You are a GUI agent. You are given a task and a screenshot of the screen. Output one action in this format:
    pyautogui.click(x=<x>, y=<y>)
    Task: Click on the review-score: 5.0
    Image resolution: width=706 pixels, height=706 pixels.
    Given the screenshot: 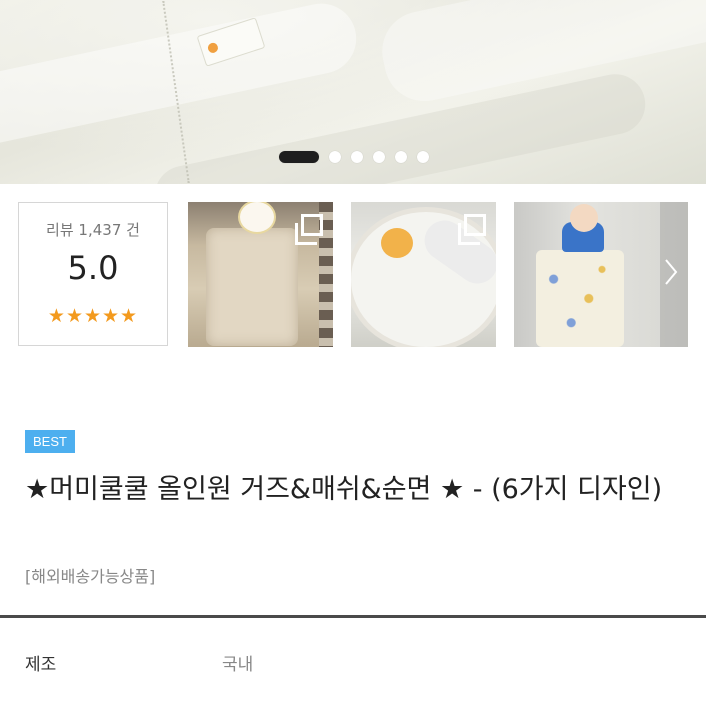 What is the action you would take?
    pyautogui.click(x=93, y=268)
    